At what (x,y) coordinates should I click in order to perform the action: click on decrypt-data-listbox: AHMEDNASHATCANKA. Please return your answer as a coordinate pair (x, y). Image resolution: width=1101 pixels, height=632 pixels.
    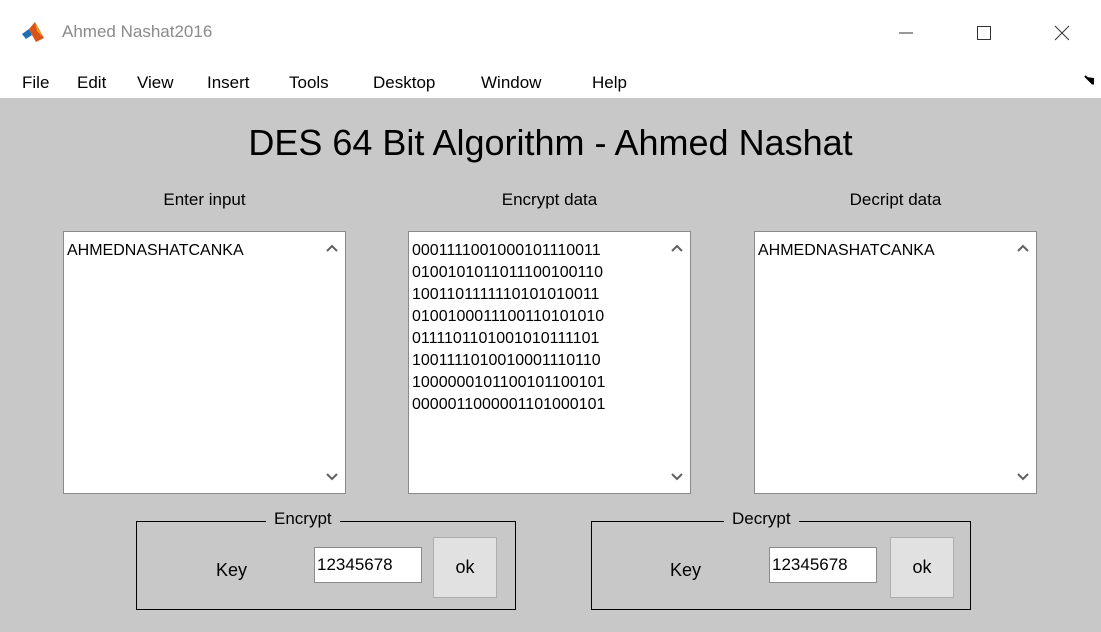
    Looking at the image, I should click on (895, 362).